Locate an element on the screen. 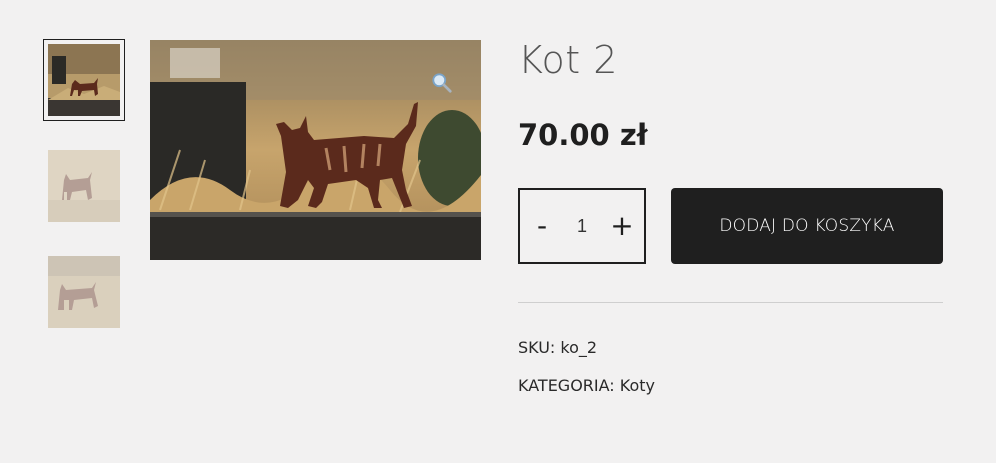 This screenshot has width=996, height=463. sku-value: ko_2 is located at coordinates (579, 347).